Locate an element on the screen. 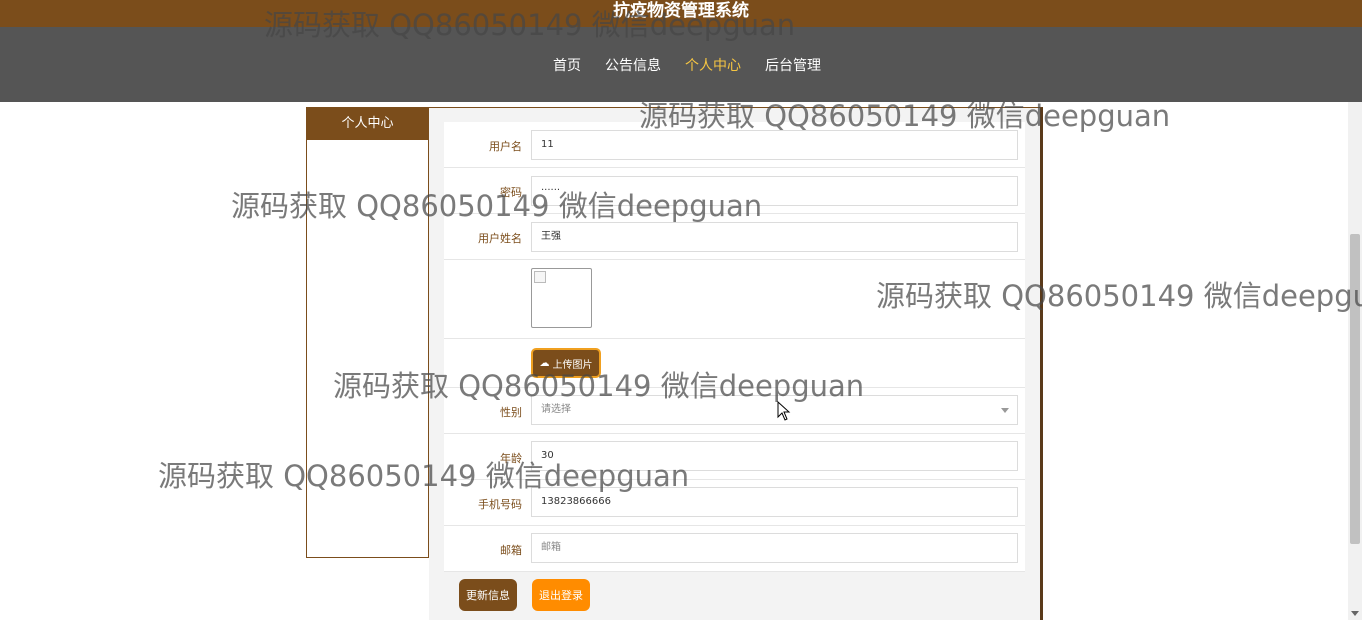 Image resolution: width=1362 pixels, height=620 pixels. password-input: ······ is located at coordinates (774, 191).